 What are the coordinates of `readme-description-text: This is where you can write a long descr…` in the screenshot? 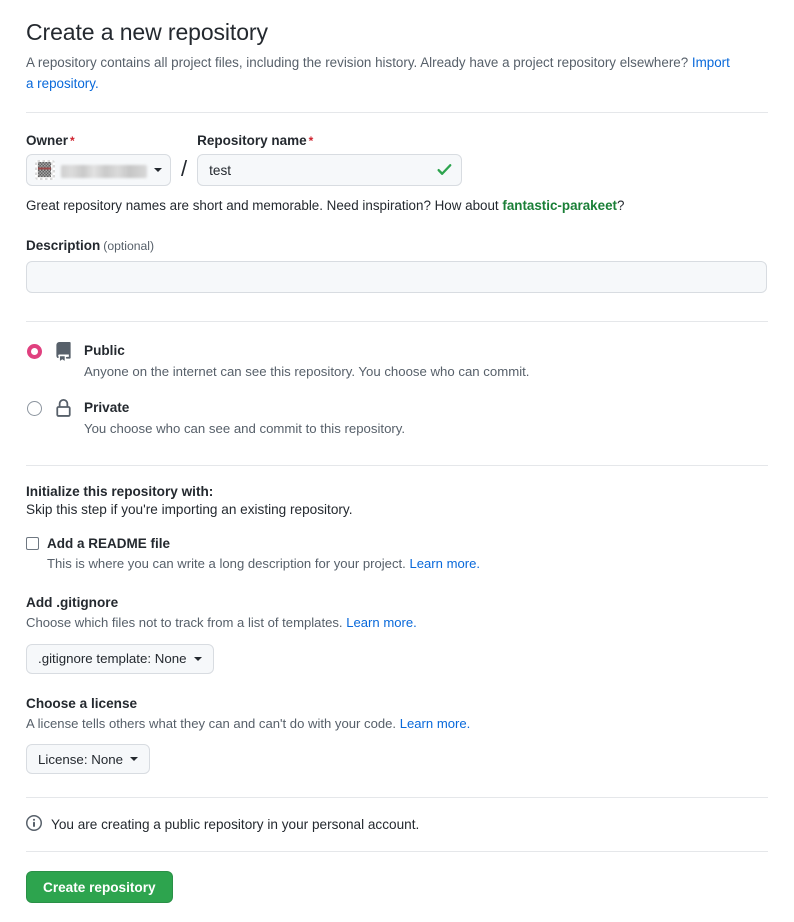 It's located at (228, 563).